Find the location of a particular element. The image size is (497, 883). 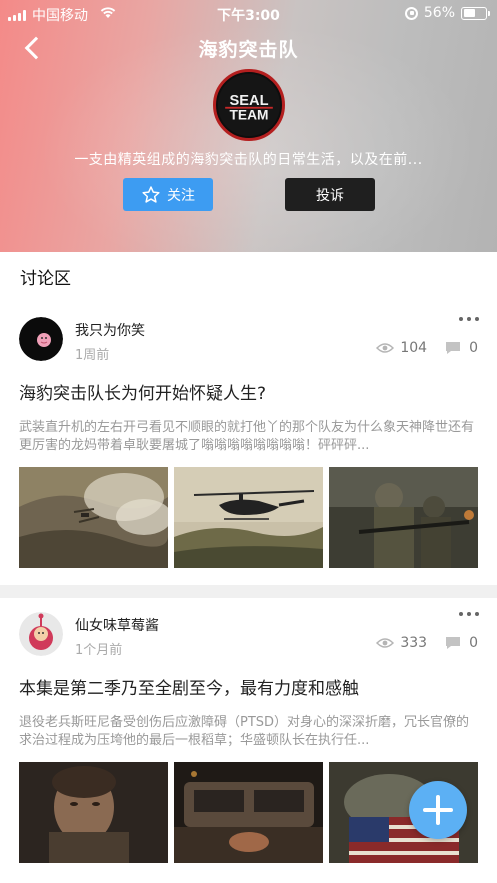

post-images is located at coordinates (248, 517).